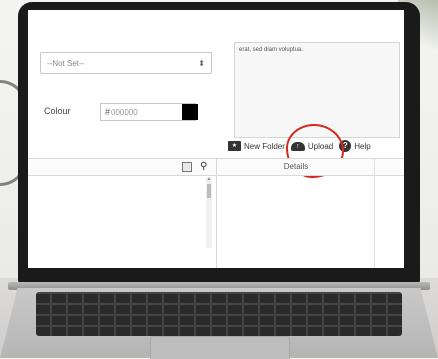 This screenshot has height=359, width=438. I want to click on chevron-updown-icon: ⬍, so click(201, 63).